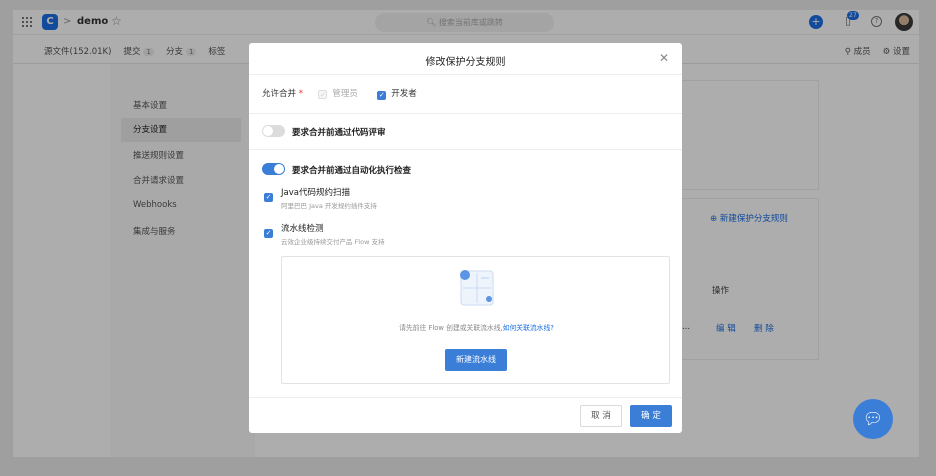  I want to click on java-scan-checkbox: ✓, so click(268, 197).